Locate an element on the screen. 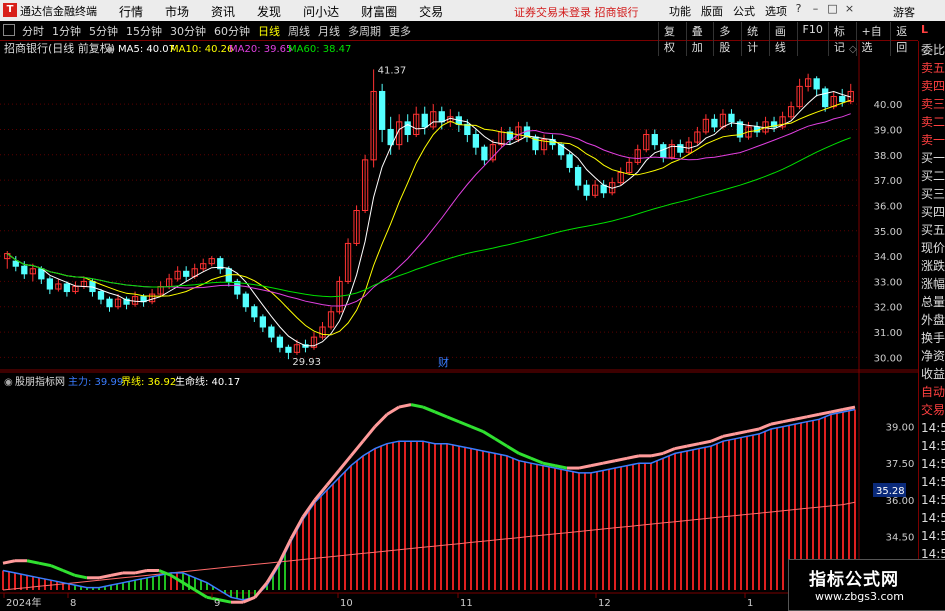 The height and width of the screenshot is (611, 945). tab-15min: 15分钟 is located at coordinates (144, 31).